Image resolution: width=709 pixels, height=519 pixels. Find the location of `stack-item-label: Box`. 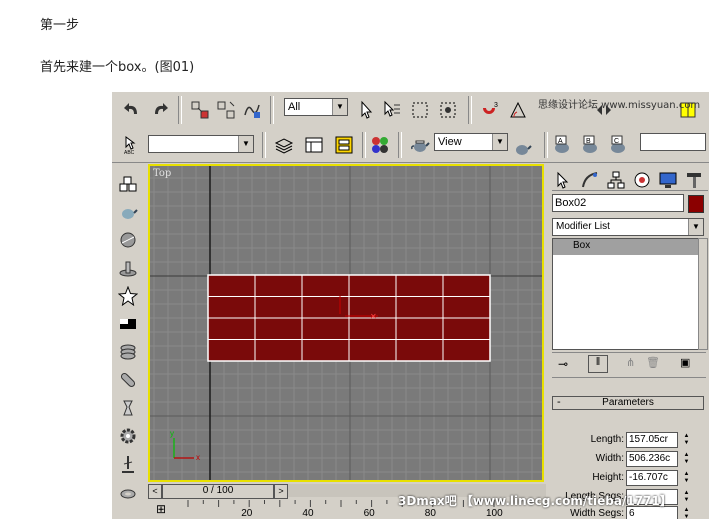

stack-item-label: Box is located at coordinates (582, 245).